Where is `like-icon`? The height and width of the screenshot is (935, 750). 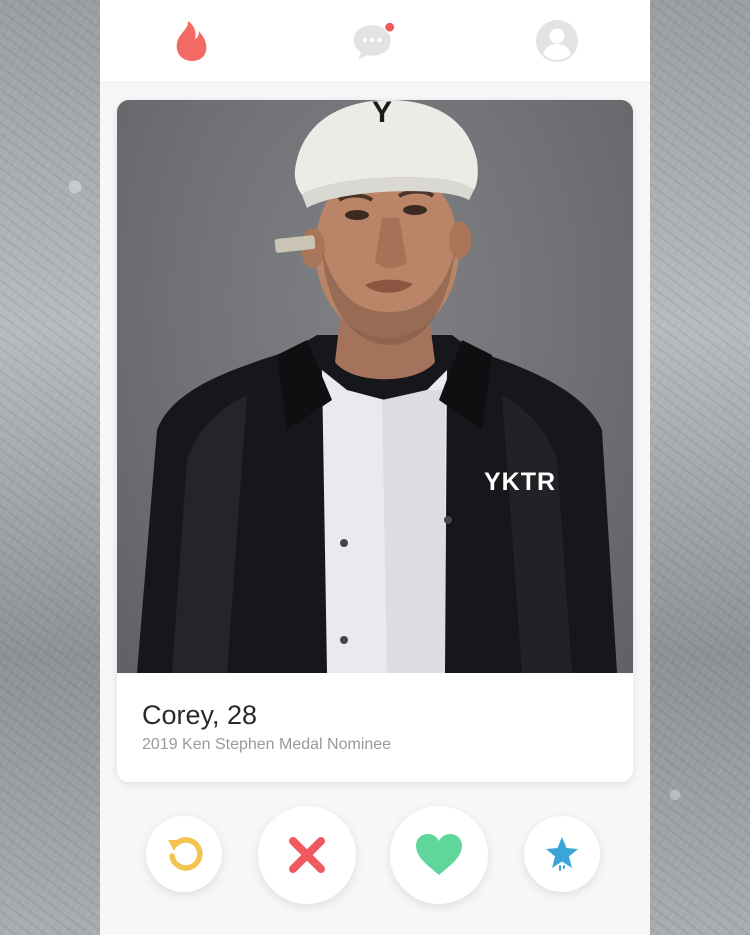
like-icon is located at coordinates (439, 854).